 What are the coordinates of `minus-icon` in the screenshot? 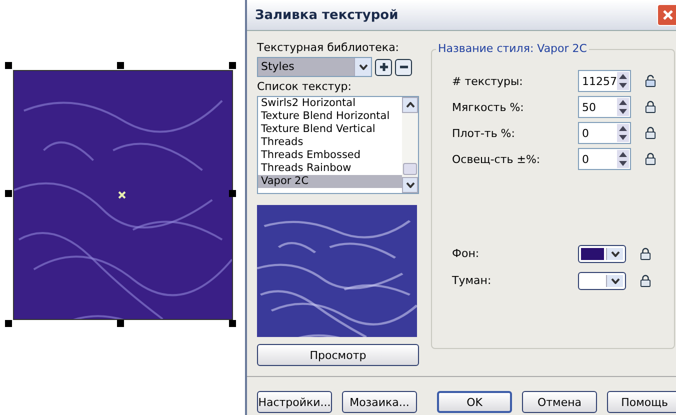 It's located at (403, 67).